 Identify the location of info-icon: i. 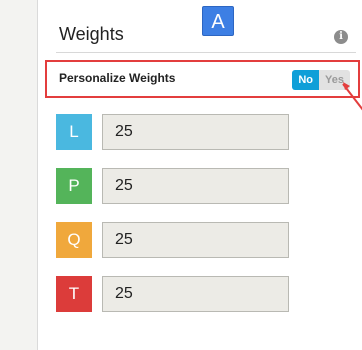
(341, 37).